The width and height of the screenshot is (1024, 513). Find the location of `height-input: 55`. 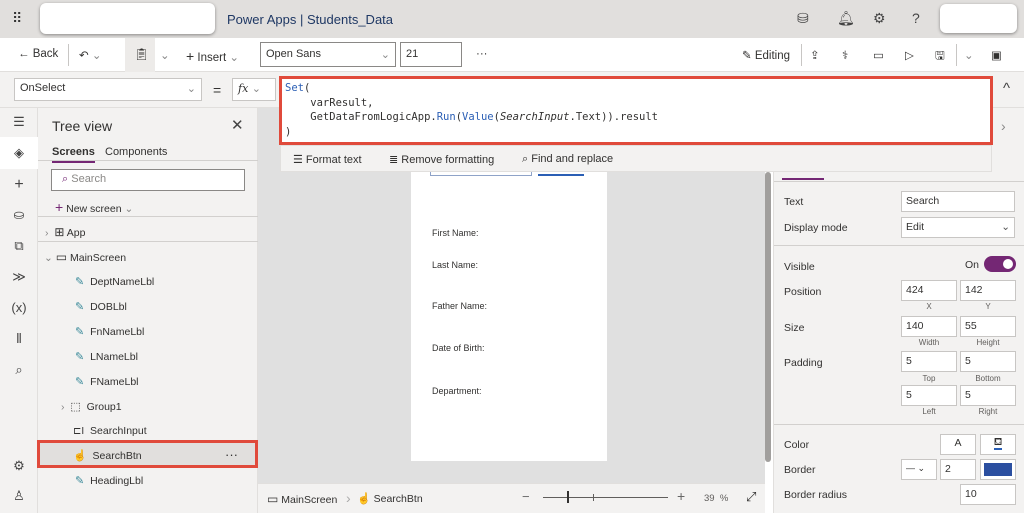

height-input: 55 is located at coordinates (988, 326).